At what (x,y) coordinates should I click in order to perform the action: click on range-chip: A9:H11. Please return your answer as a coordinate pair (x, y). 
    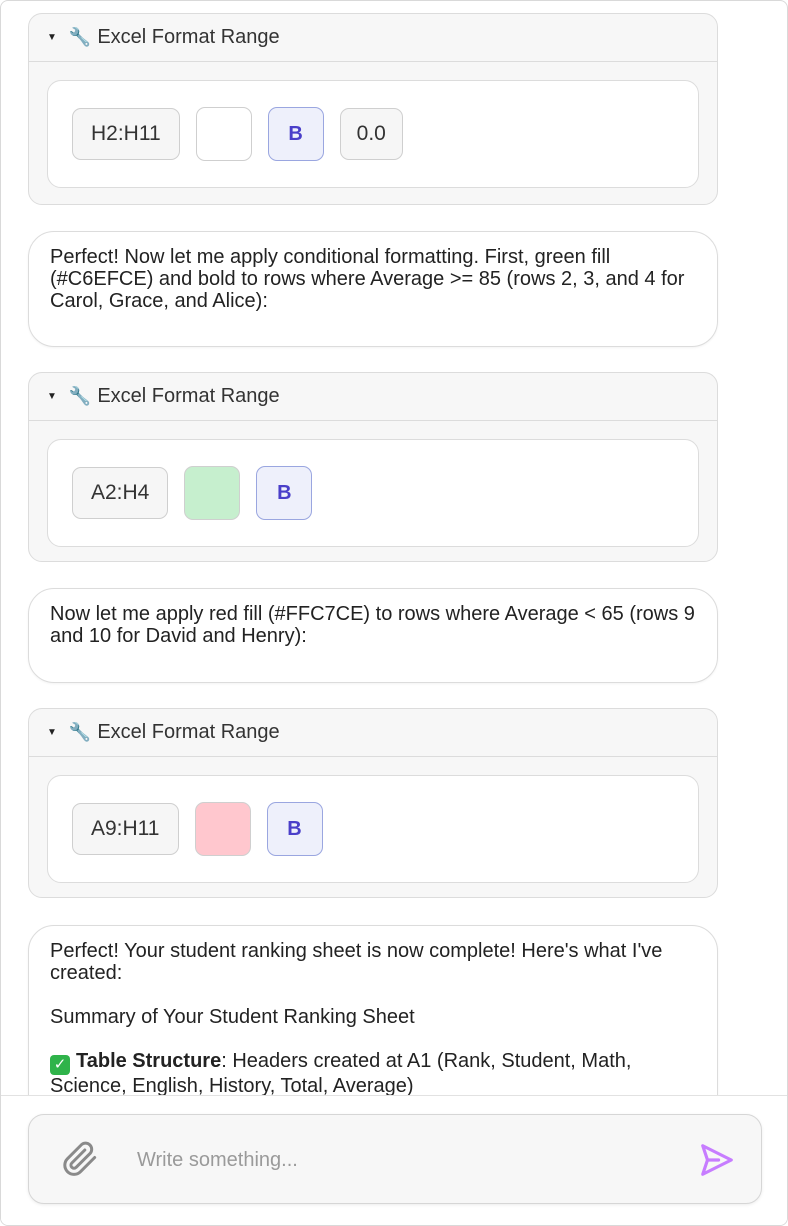
    Looking at the image, I should click on (125, 829).